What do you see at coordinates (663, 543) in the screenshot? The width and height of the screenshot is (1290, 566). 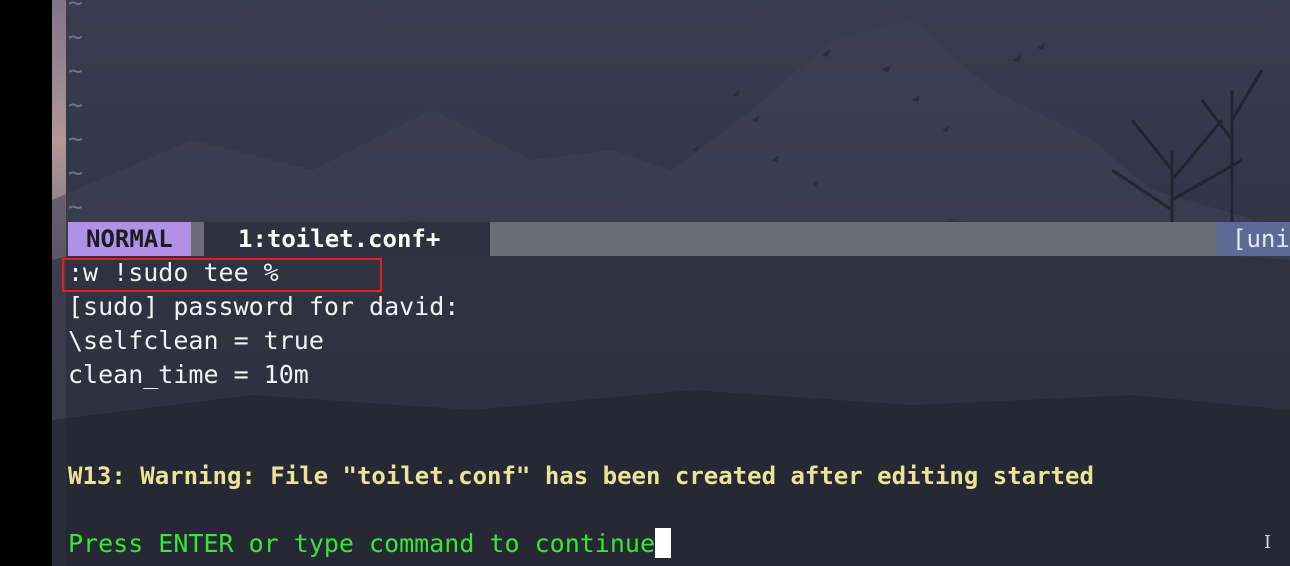 I see `text-cursor` at bounding box center [663, 543].